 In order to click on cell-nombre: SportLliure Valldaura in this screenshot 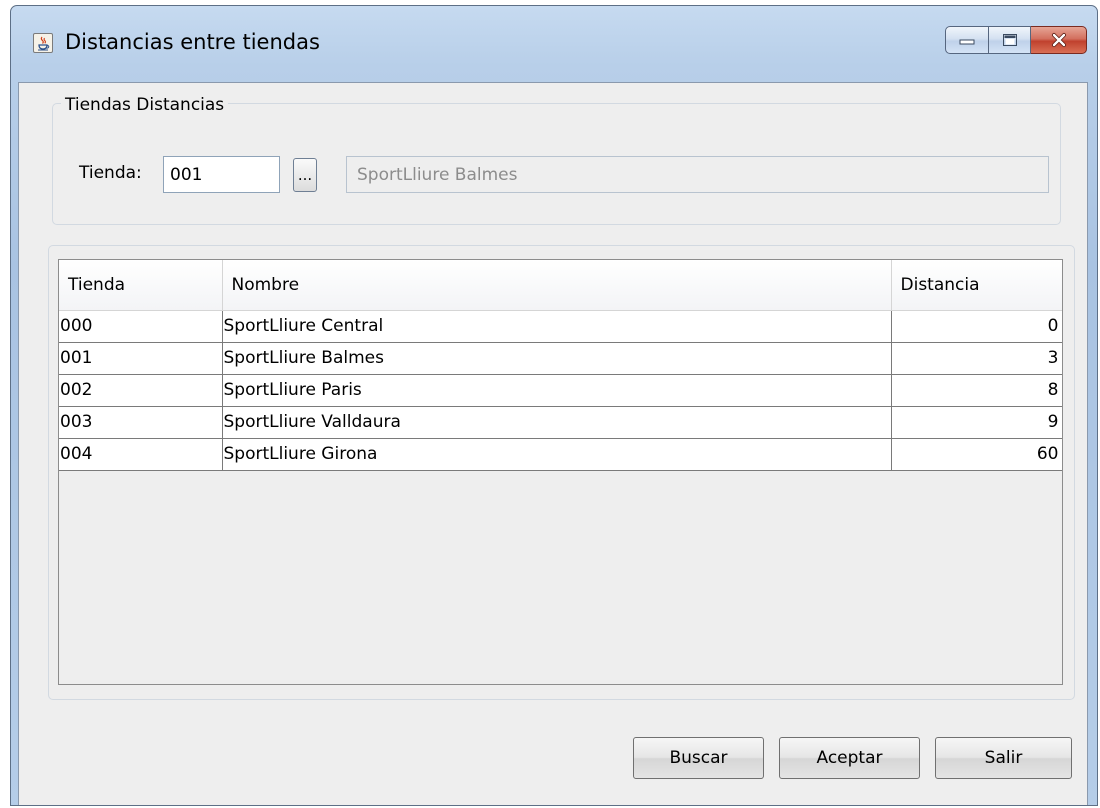, I will do `click(557, 422)`.